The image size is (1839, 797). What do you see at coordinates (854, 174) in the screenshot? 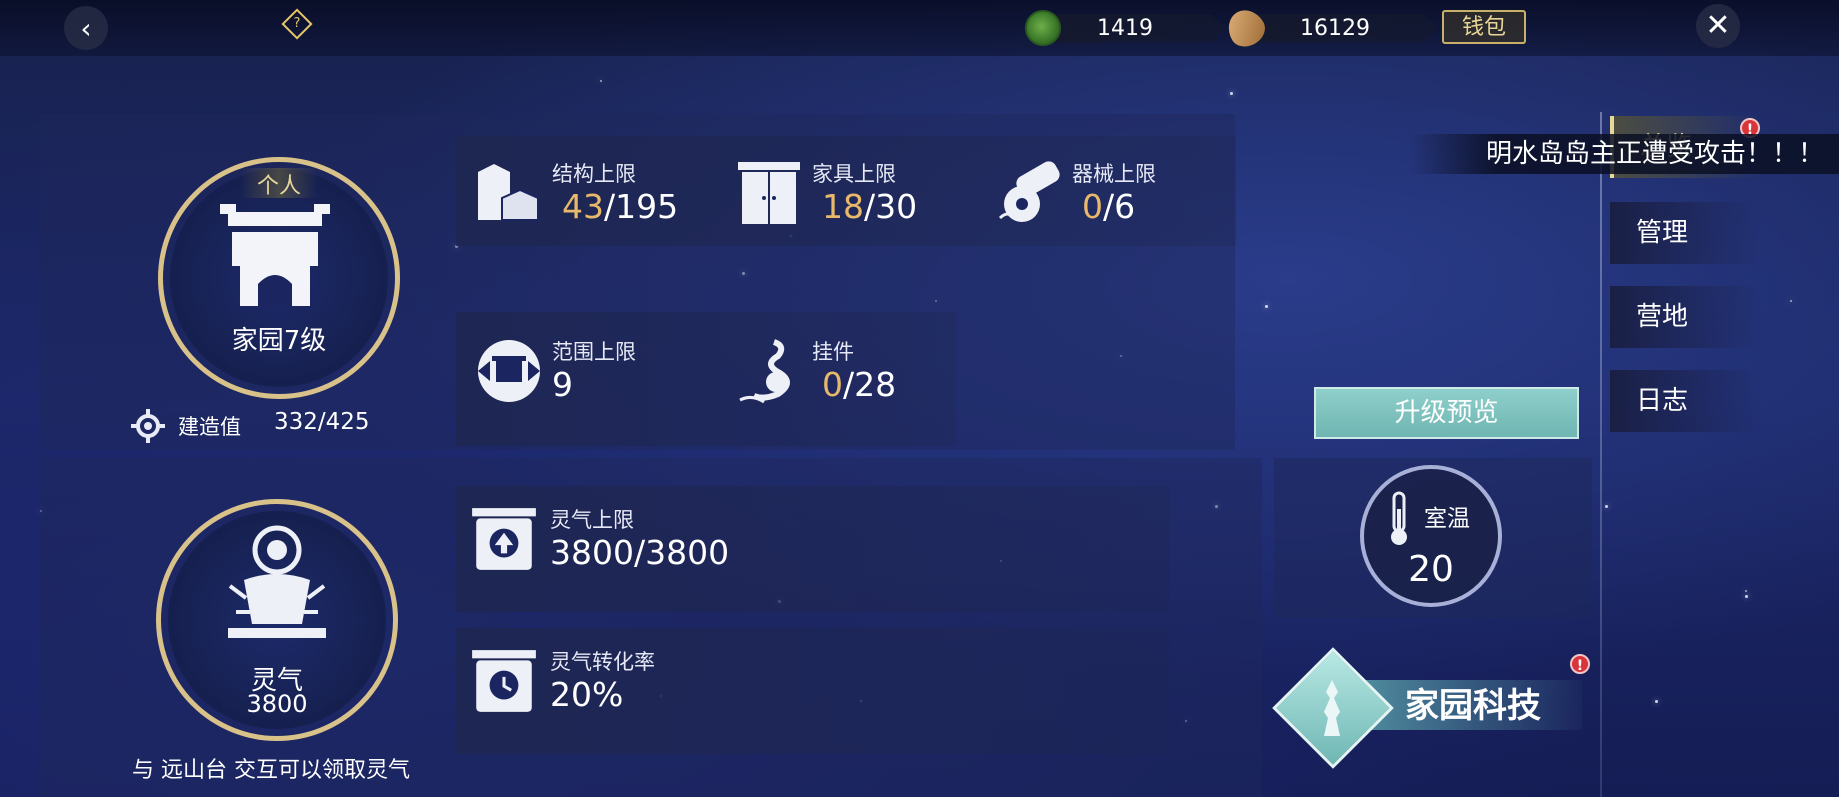
I see `furniture-label: 家具上限` at bounding box center [854, 174].